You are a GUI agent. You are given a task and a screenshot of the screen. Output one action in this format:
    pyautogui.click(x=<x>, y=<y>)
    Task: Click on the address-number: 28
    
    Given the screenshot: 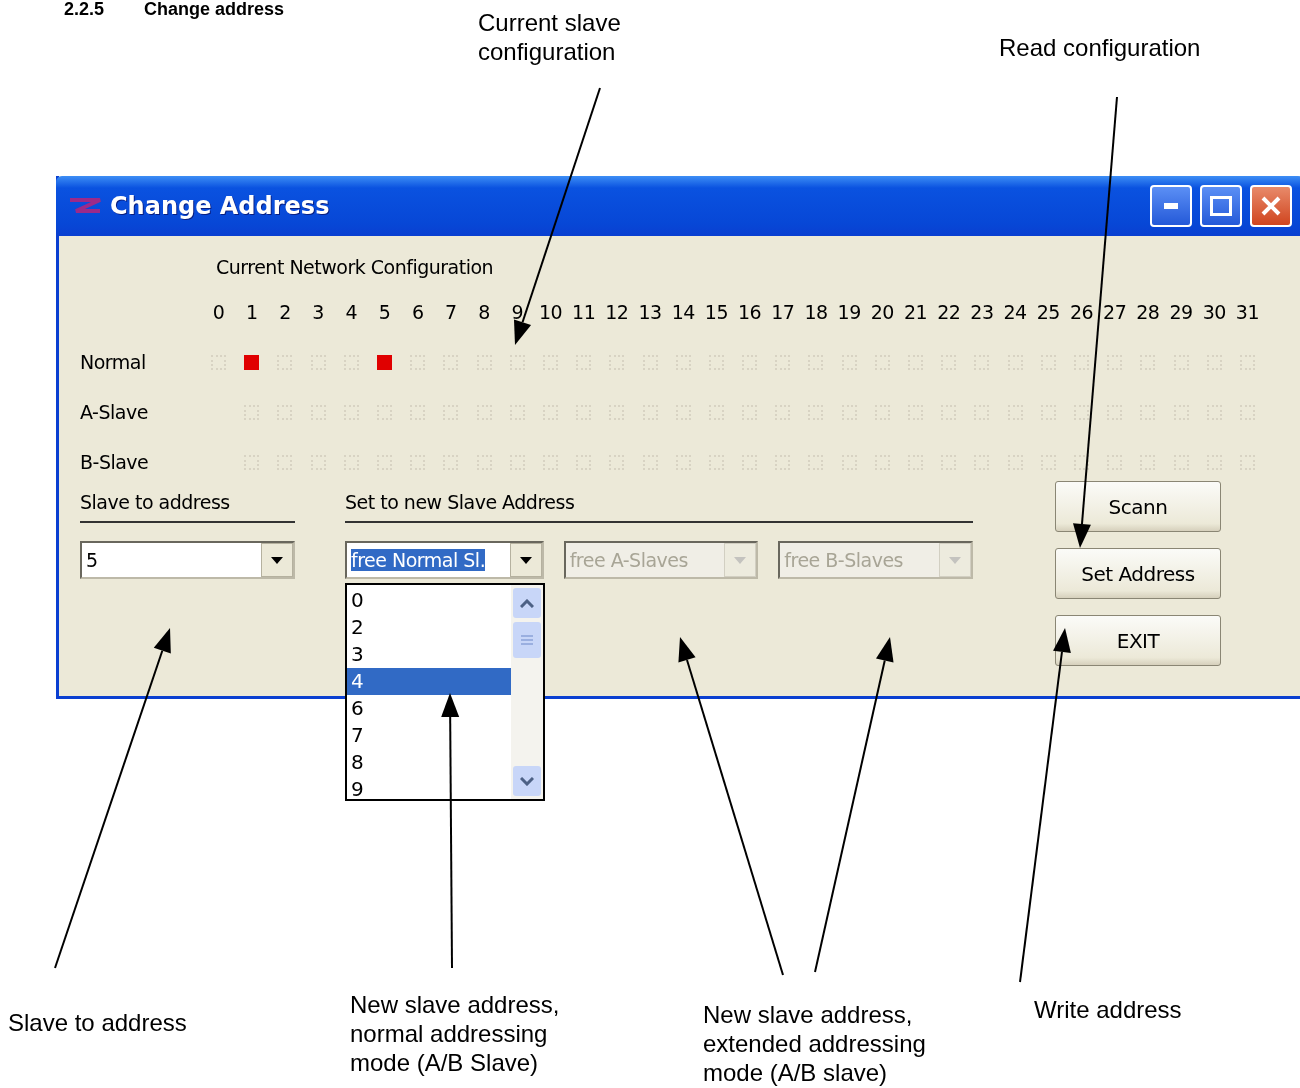 What is the action you would take?
    pyautogui.click(x=1148, y=312)
    